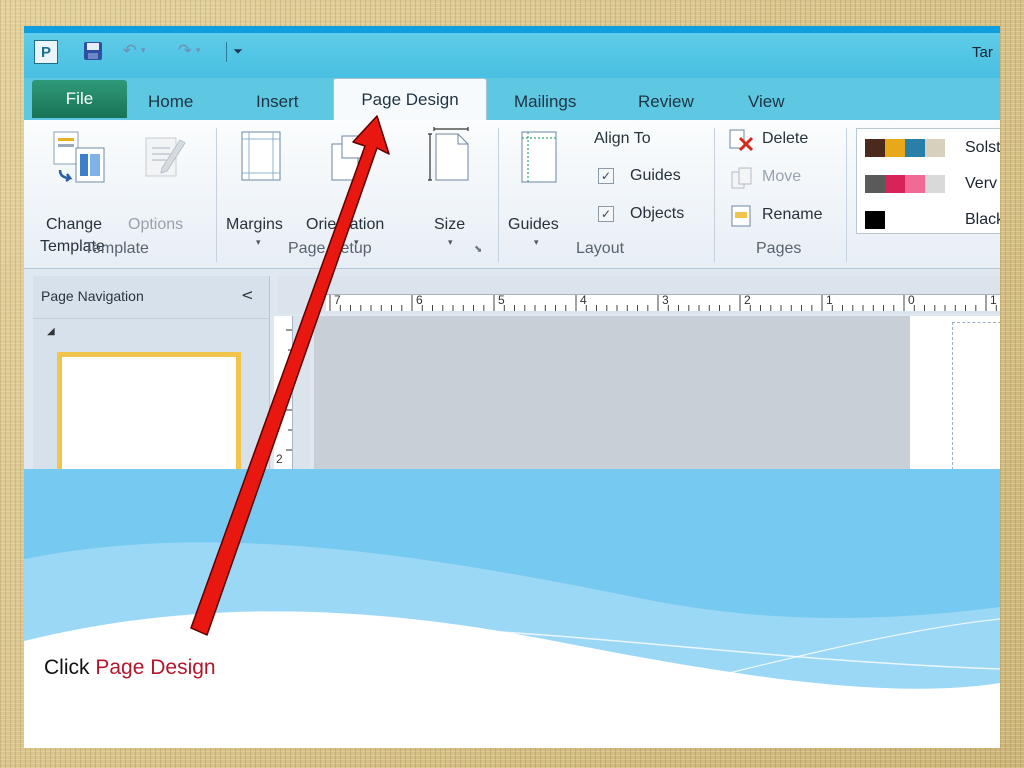 The image size is (1024, 768). What do you see at coordinates (290, 375) in the screenshot?
I see `red-pointer-arrow` at bounding box center [290, 375].